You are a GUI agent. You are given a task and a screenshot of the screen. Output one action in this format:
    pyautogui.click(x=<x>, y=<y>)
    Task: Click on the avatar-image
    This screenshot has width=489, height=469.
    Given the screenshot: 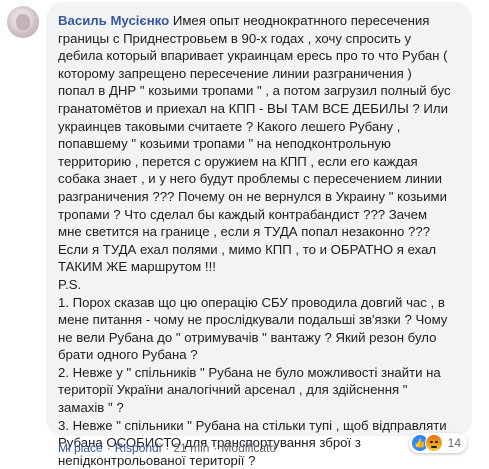 What is the action you would take?
    pyautogui.click(x=23, y=22)
    